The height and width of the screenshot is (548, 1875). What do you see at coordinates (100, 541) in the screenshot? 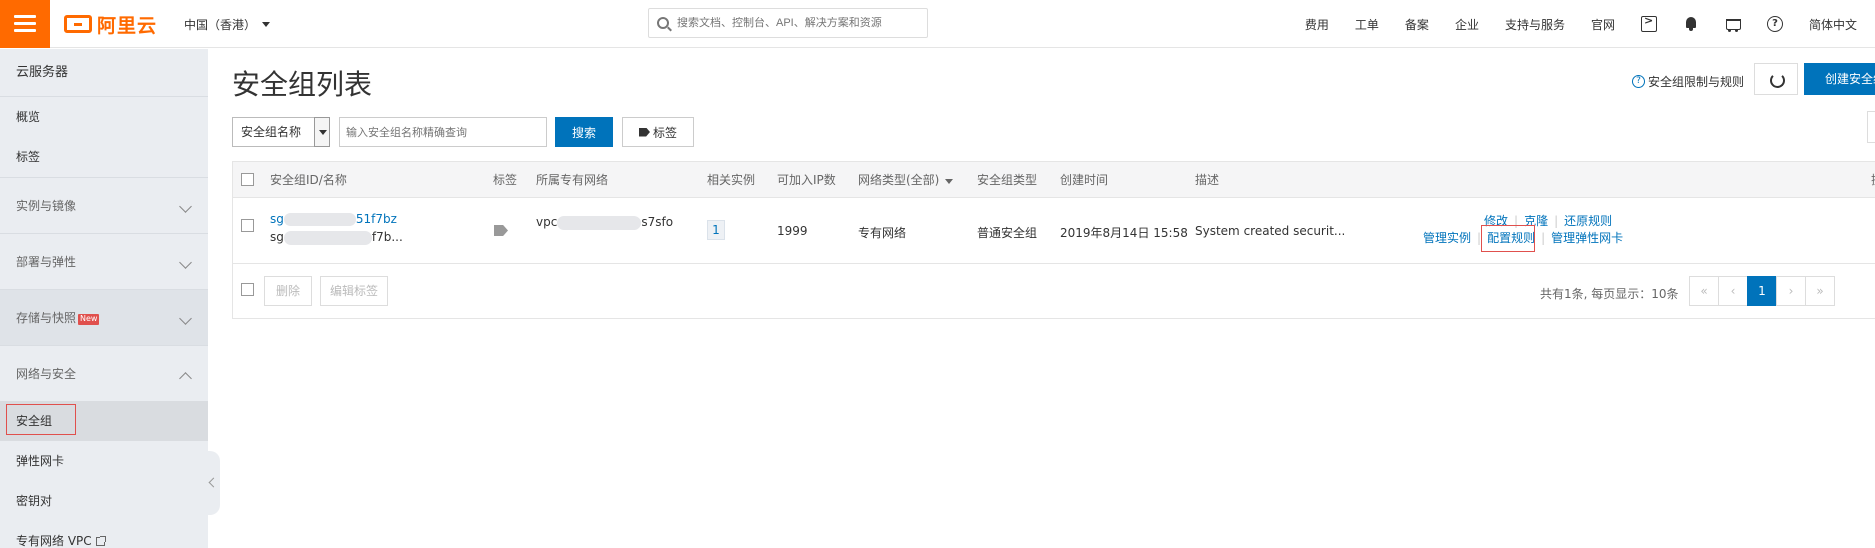
I see `external-link-icon` at bounding box center [100, 541].